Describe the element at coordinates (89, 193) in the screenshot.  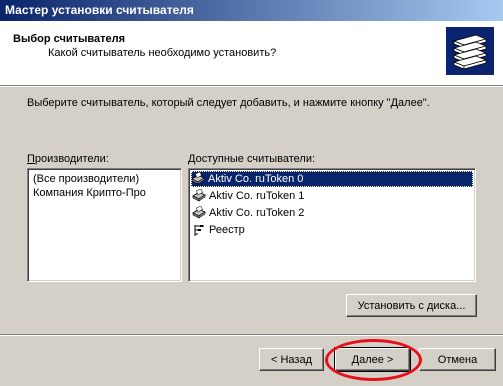
I see `list-item: Компания Крипто-Про` at that location.